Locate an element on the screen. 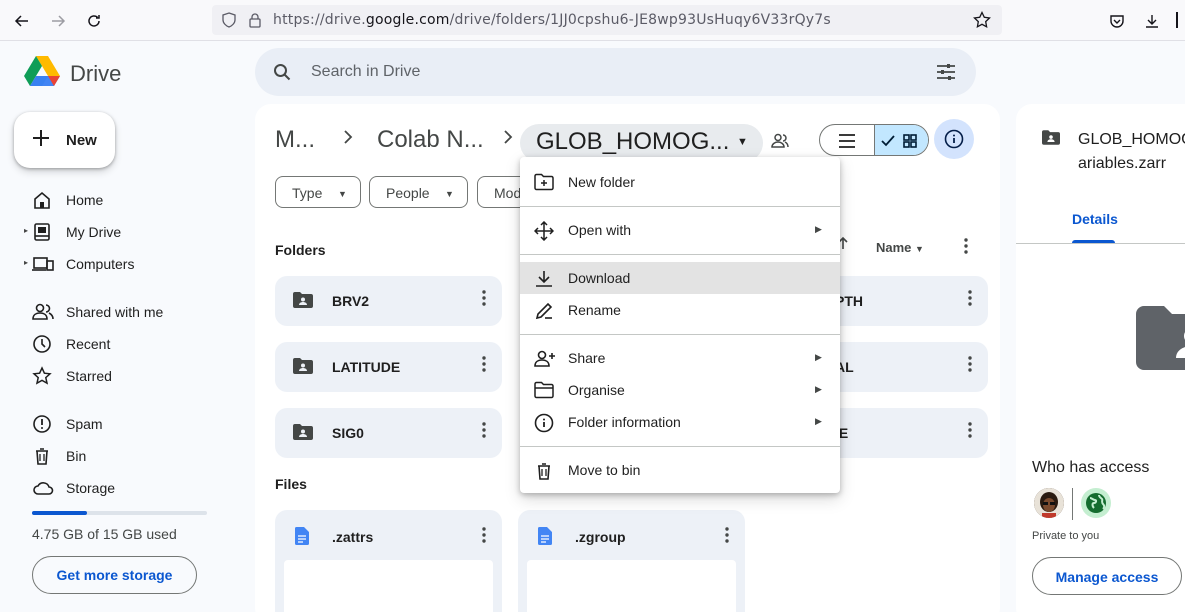 The image size is (1185, 612). menu-item-move-to-bin: Move to bin is located at coordinates (680, 470).